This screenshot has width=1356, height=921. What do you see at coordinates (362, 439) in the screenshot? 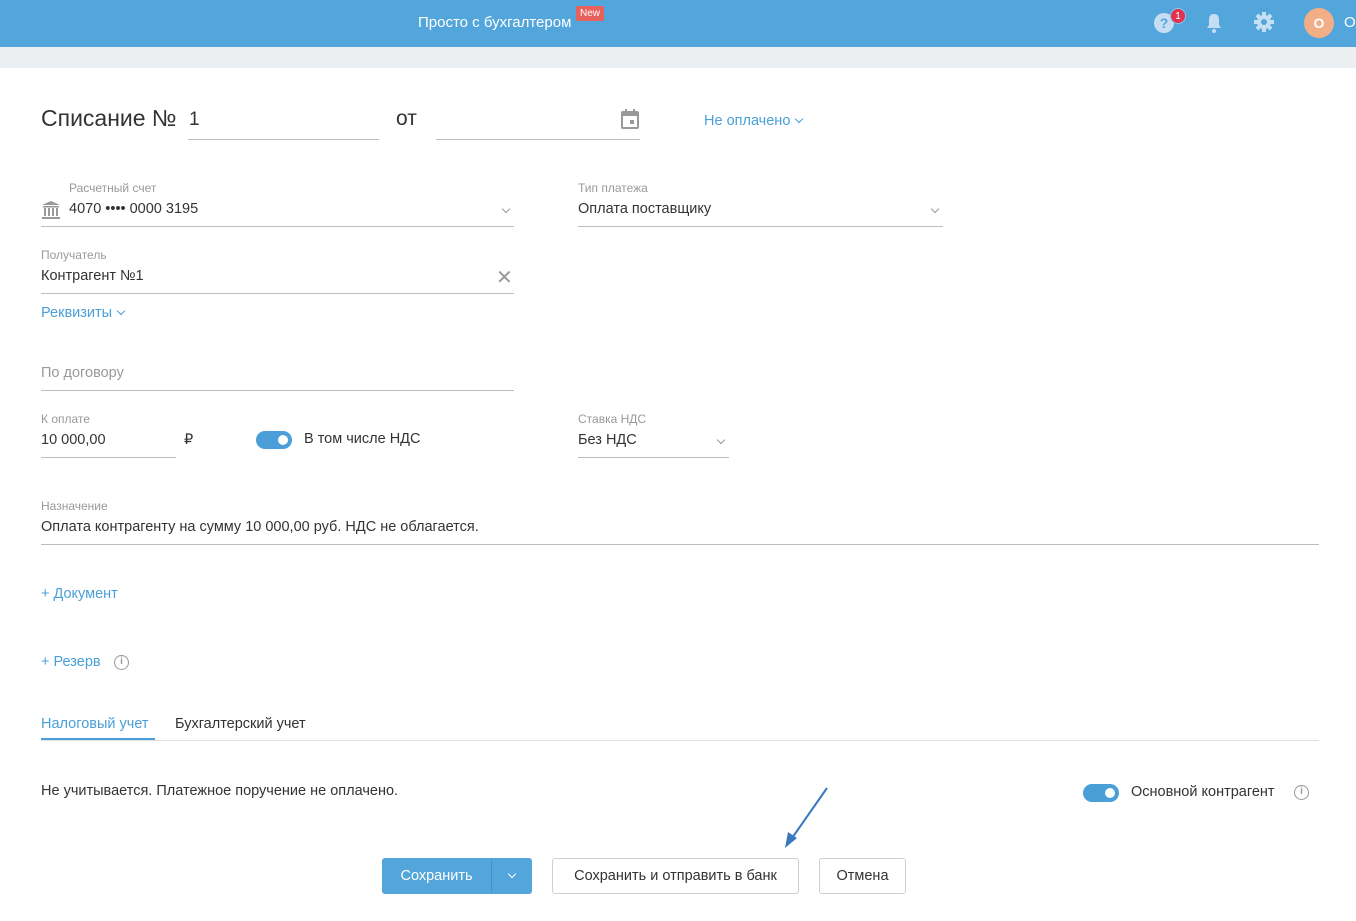
I see `vat-included-label: В том числе НДС` at bounding box center [362, 439].